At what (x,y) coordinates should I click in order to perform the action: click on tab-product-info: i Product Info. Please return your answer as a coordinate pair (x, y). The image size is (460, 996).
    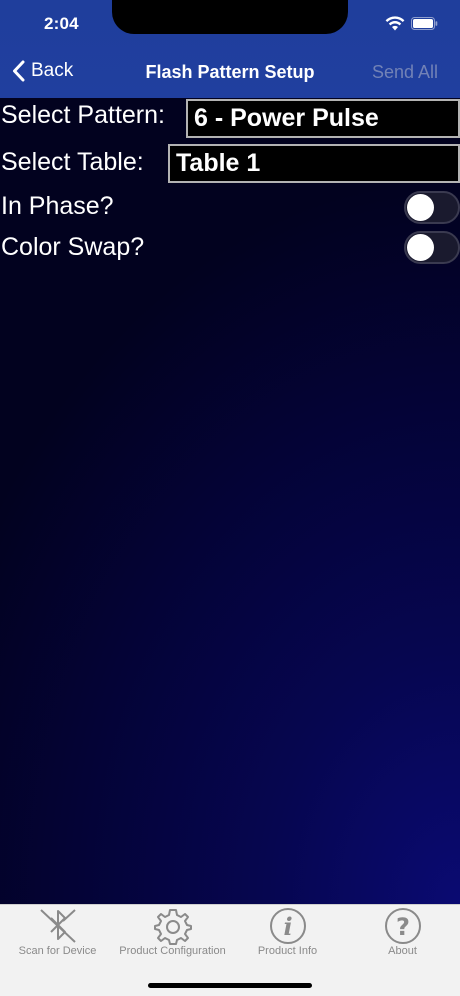
    Looking at the image, I should click on (287, 935).